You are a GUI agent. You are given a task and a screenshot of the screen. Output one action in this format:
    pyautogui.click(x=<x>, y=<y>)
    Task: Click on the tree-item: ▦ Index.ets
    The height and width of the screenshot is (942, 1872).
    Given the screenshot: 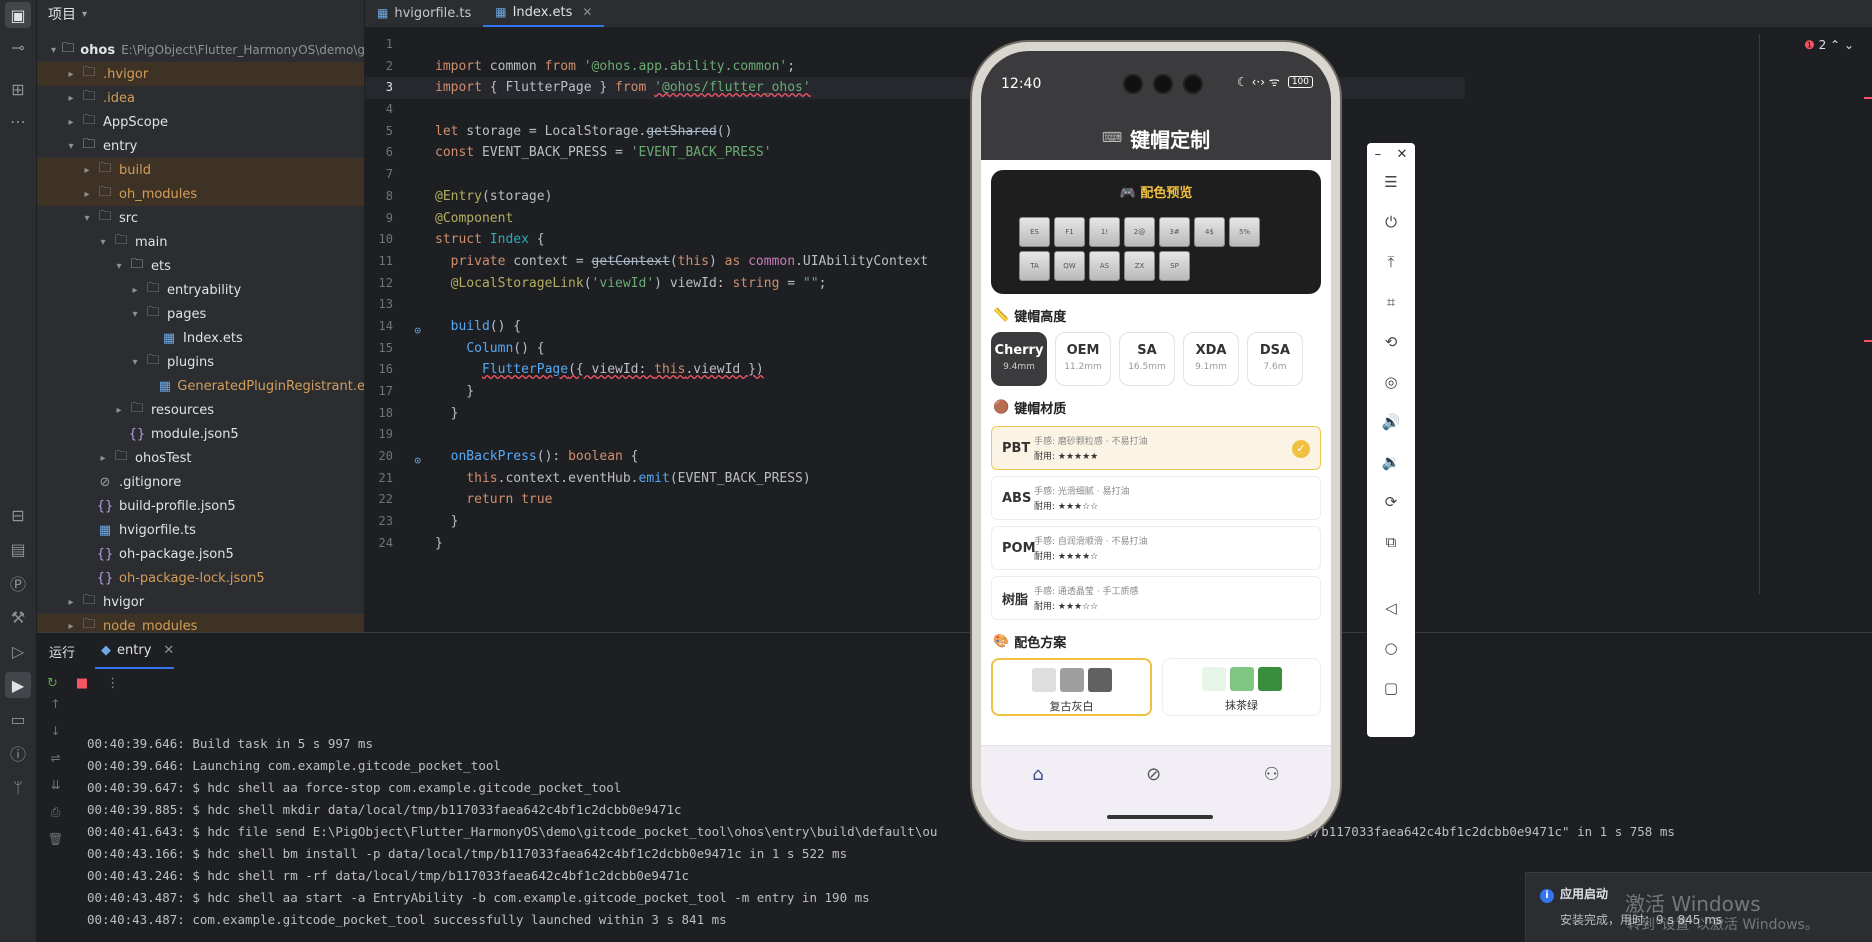 What is the action you would take?
    pyautogui.click(x=200, y=338)
    